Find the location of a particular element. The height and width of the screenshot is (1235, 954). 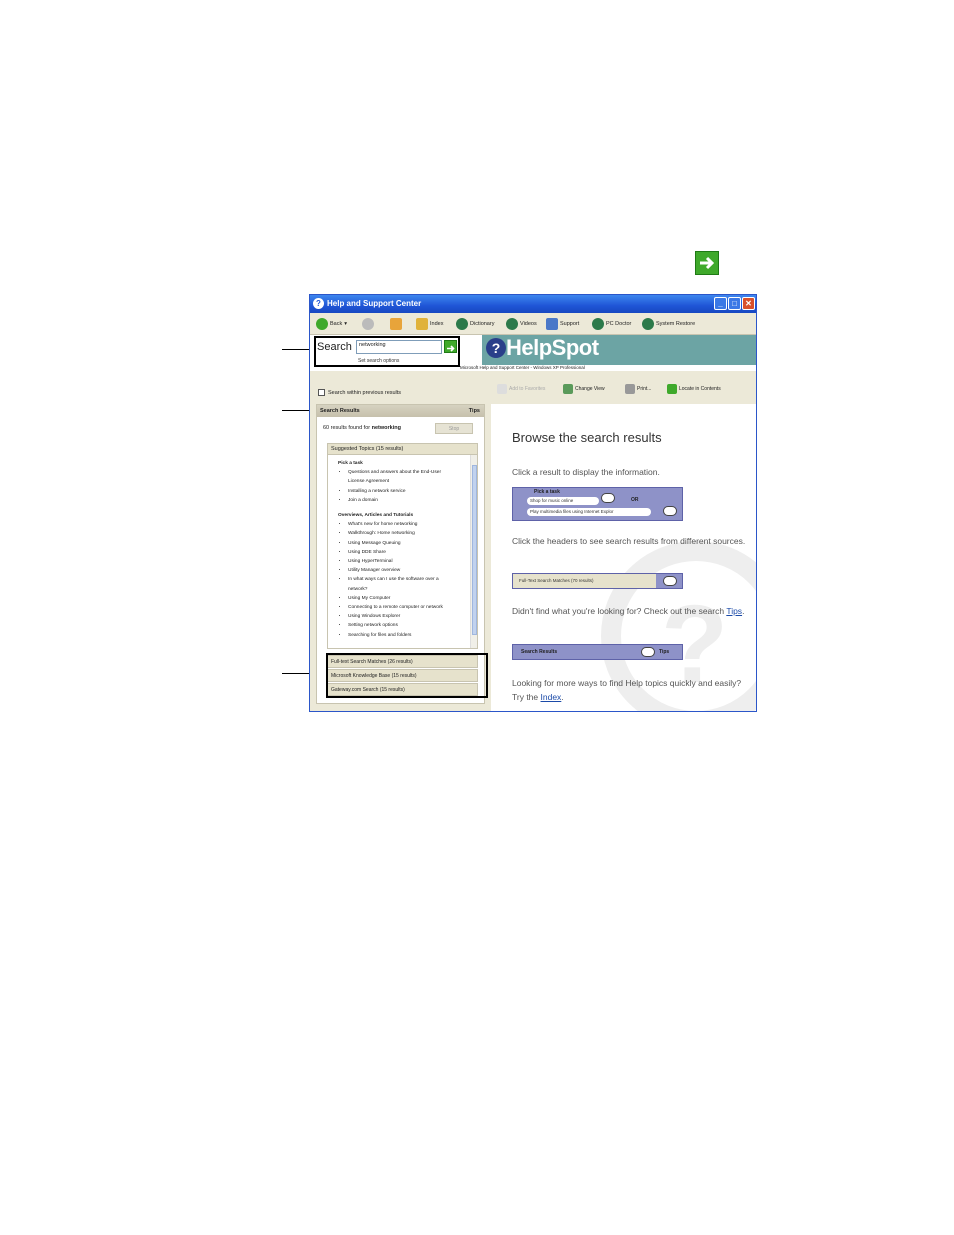

suggested-topics-header: Suggested Topics (15 results) is located at coordinates (402, 449).